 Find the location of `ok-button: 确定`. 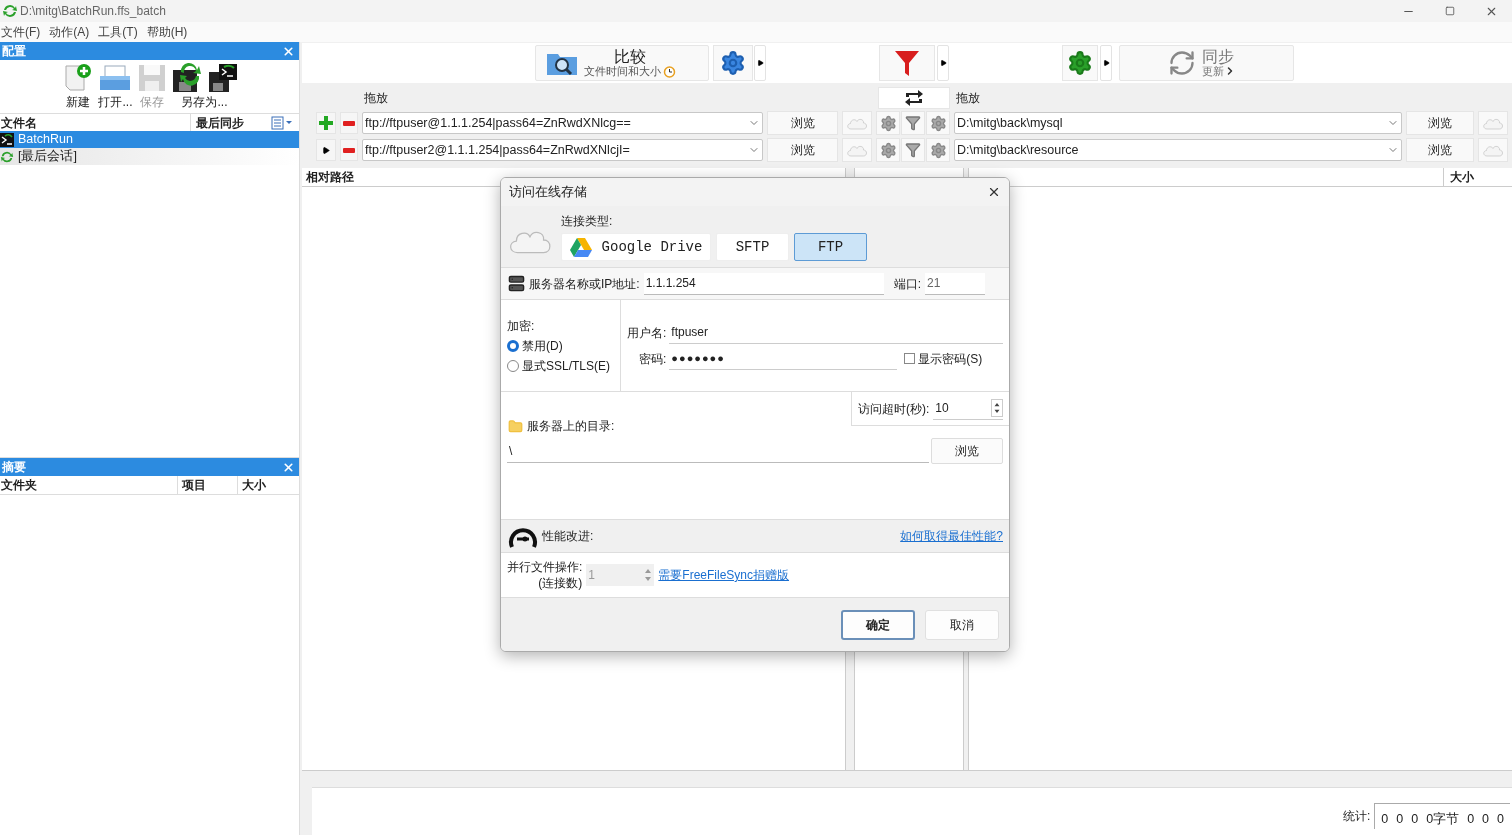

ok-button: 确定 is located at coordinates (878, 624).